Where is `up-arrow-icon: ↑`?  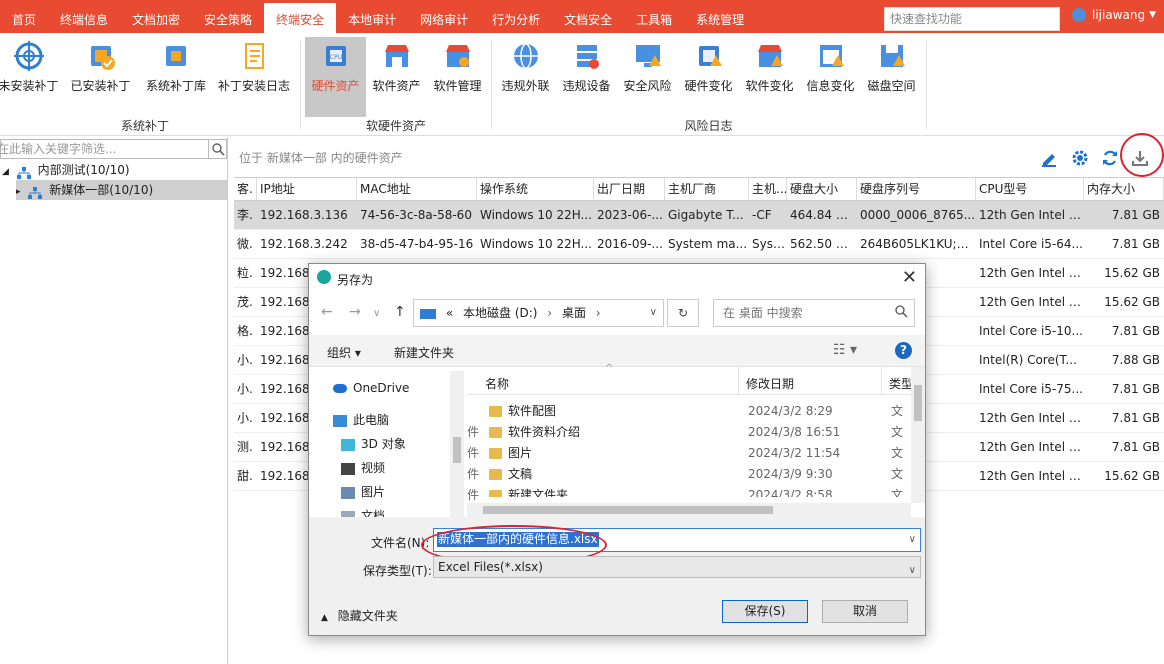
up-arrow-icon: ↑ is located at coordinates (400, 312).